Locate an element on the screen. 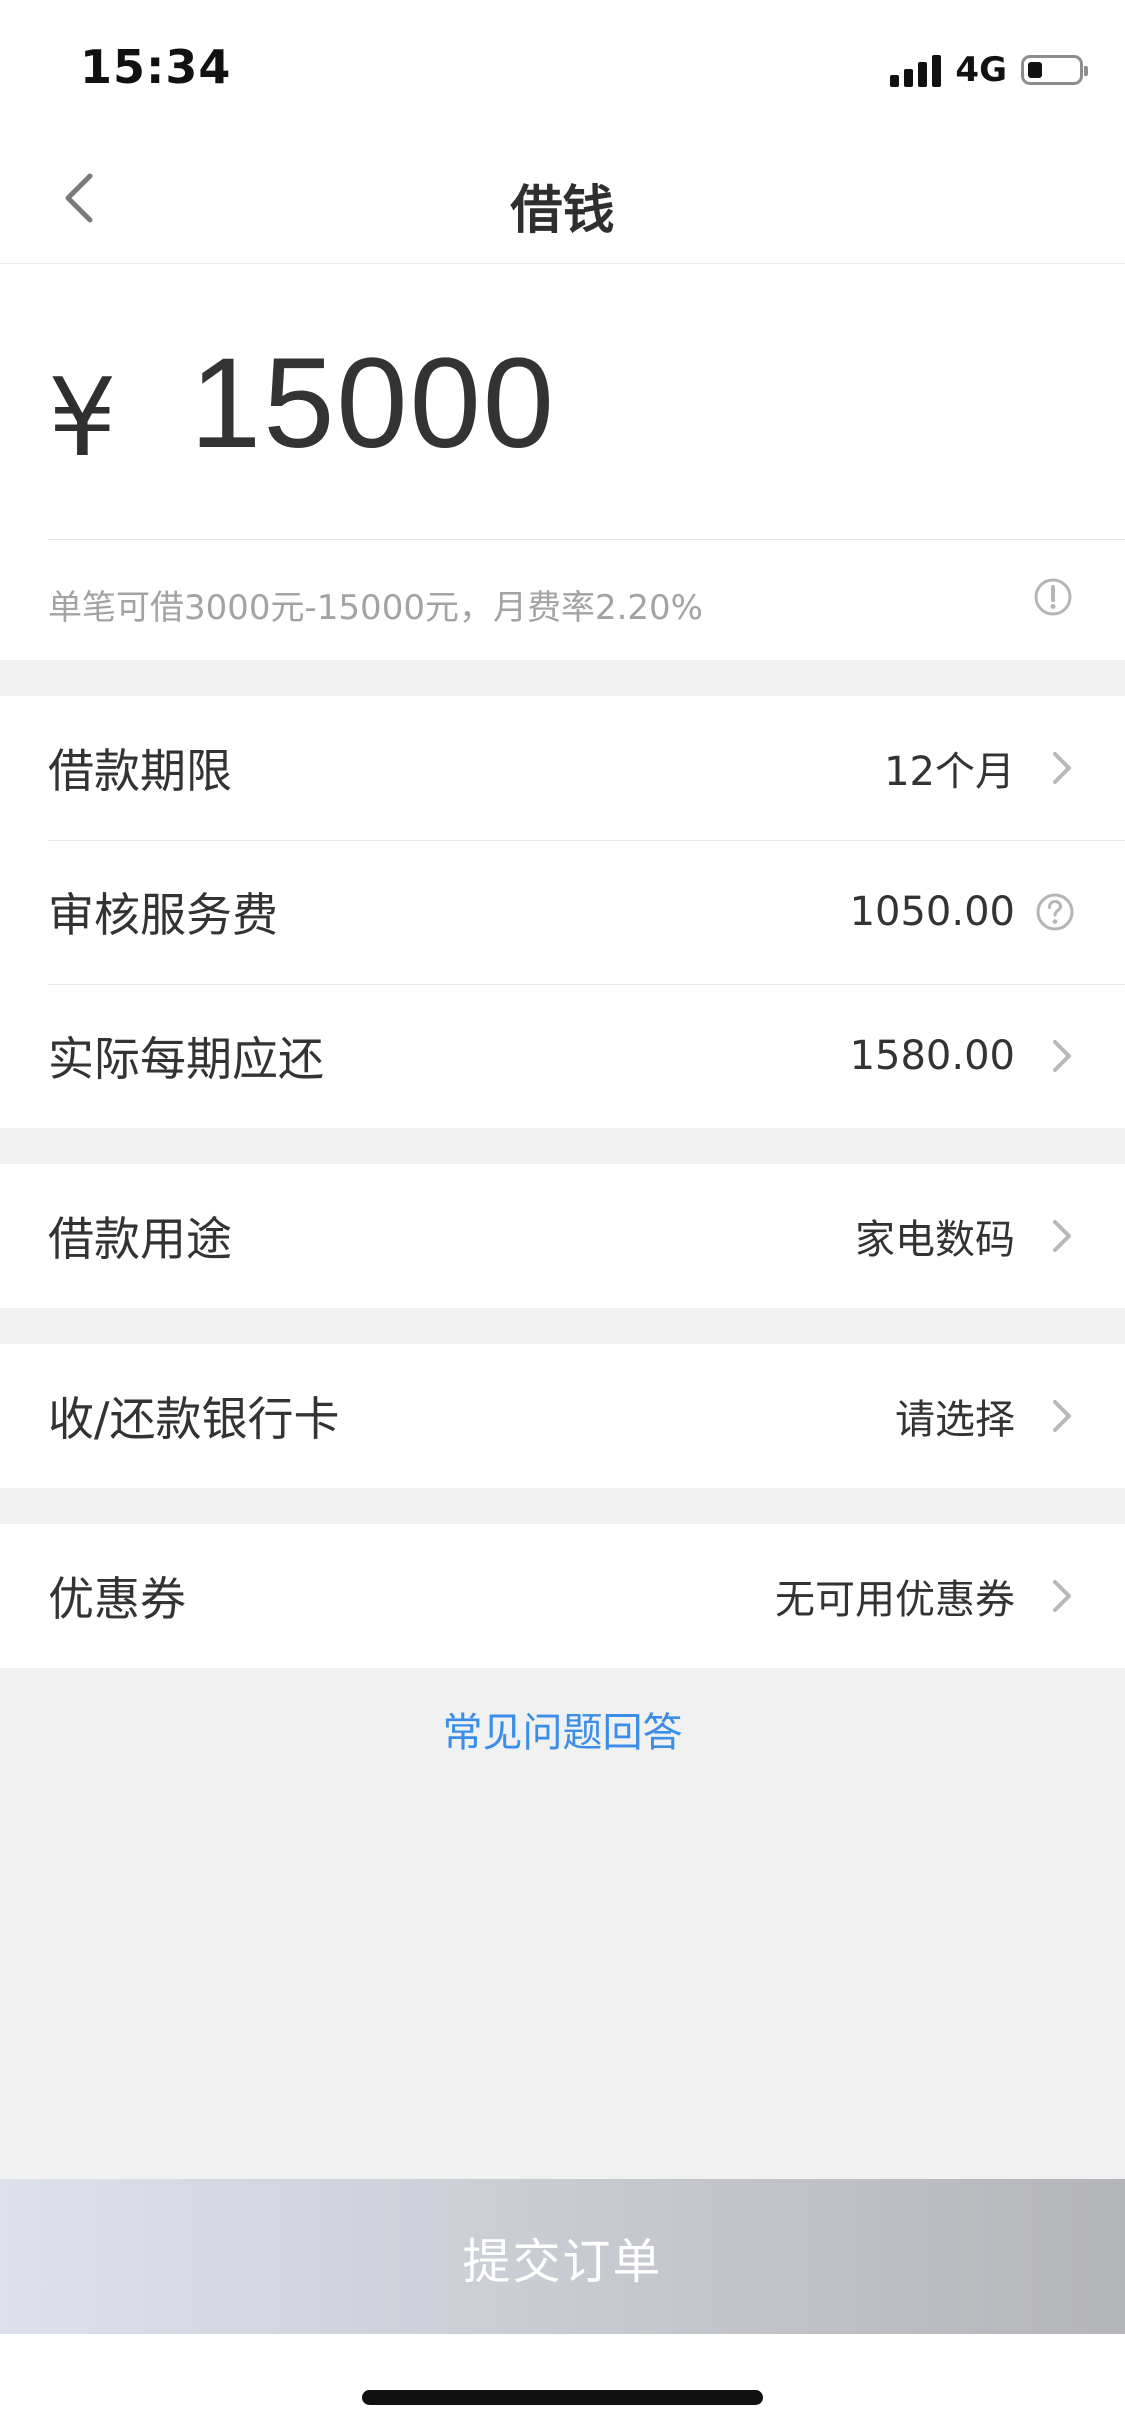 The width and height of the screenshot is (1125, 2436). row-coupon: 优惠券 无可用优惠券 is located at coordinates (562, 1596).